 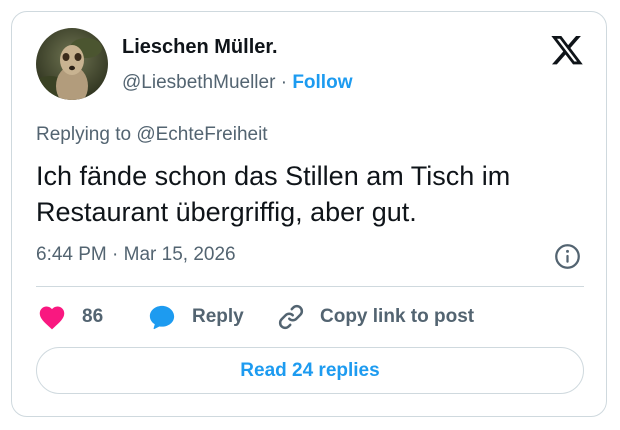 I want to click on author-handle-row: @LiesbethMueller · Follow, so click(x=237, y=83).